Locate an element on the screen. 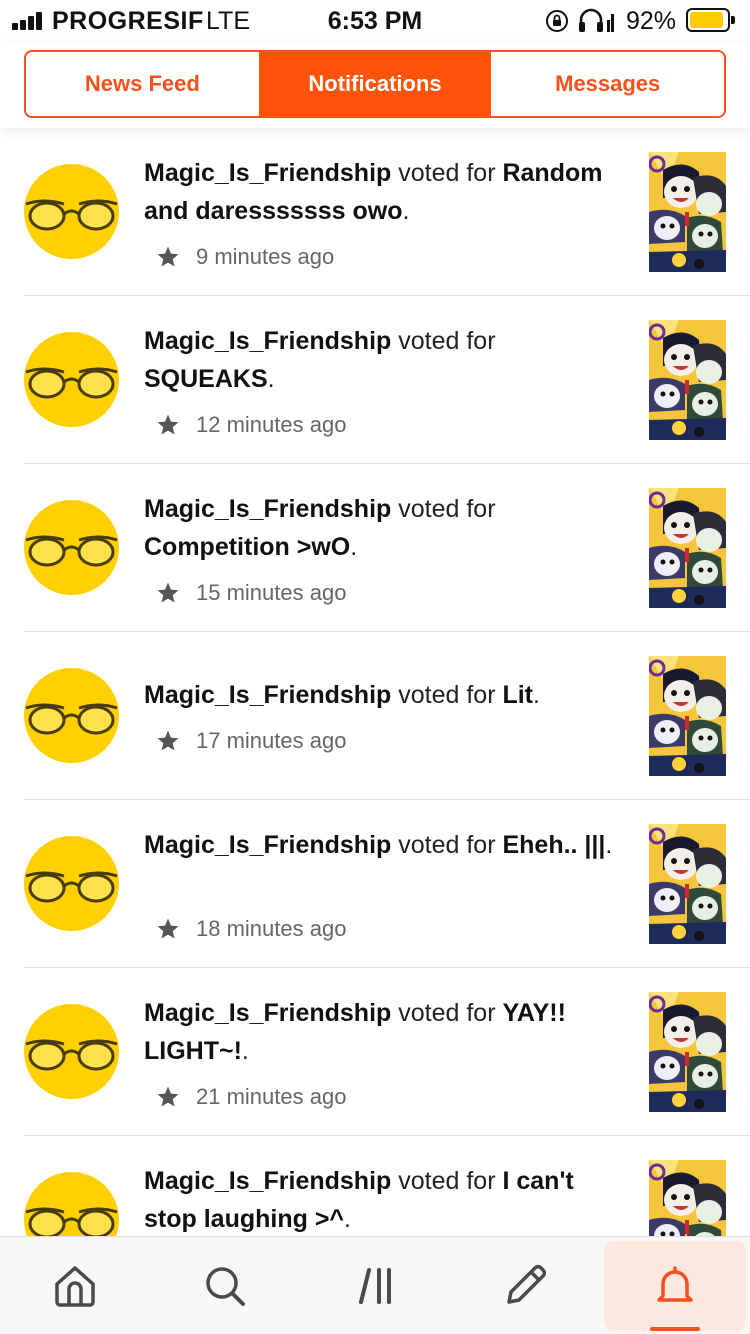  search-icon is located at coordinates (225, 1286).